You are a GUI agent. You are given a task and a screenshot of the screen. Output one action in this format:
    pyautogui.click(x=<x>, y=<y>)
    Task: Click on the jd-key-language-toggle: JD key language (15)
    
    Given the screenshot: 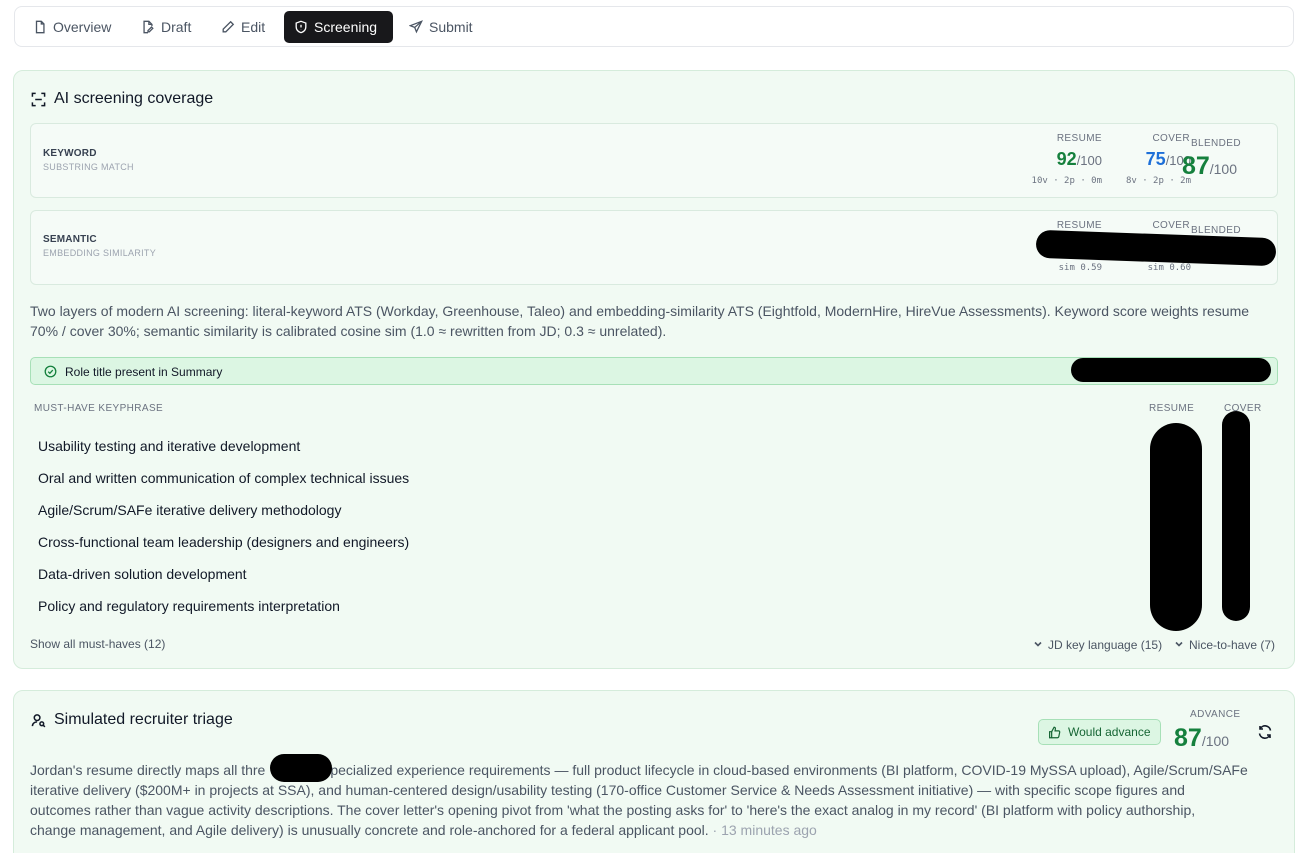 What is the action you would take?
    pyautogui.click(x=1098, y=644)
    